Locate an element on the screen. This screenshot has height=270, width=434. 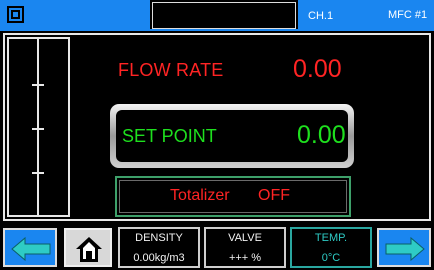
set-point-value: 0.00 is located at coordinates (321, 135).